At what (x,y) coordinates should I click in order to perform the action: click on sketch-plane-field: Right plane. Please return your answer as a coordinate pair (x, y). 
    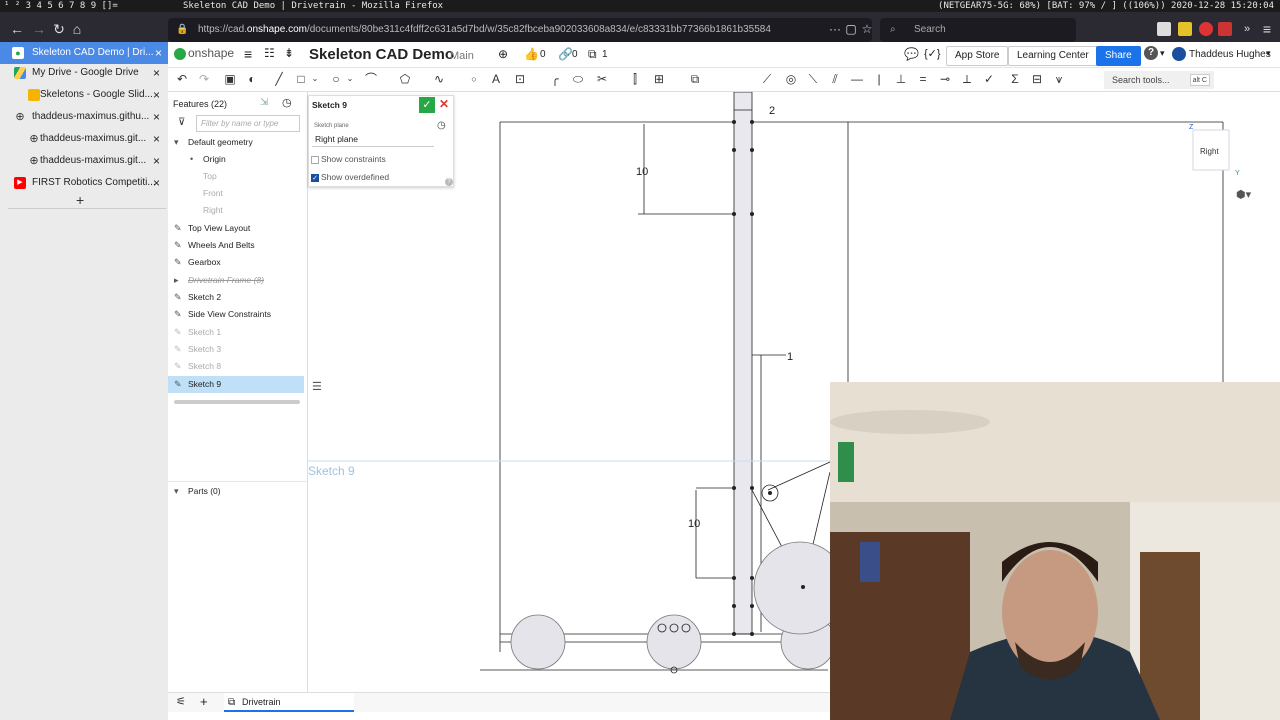
    Looking at the image, I should click on (373, 139).